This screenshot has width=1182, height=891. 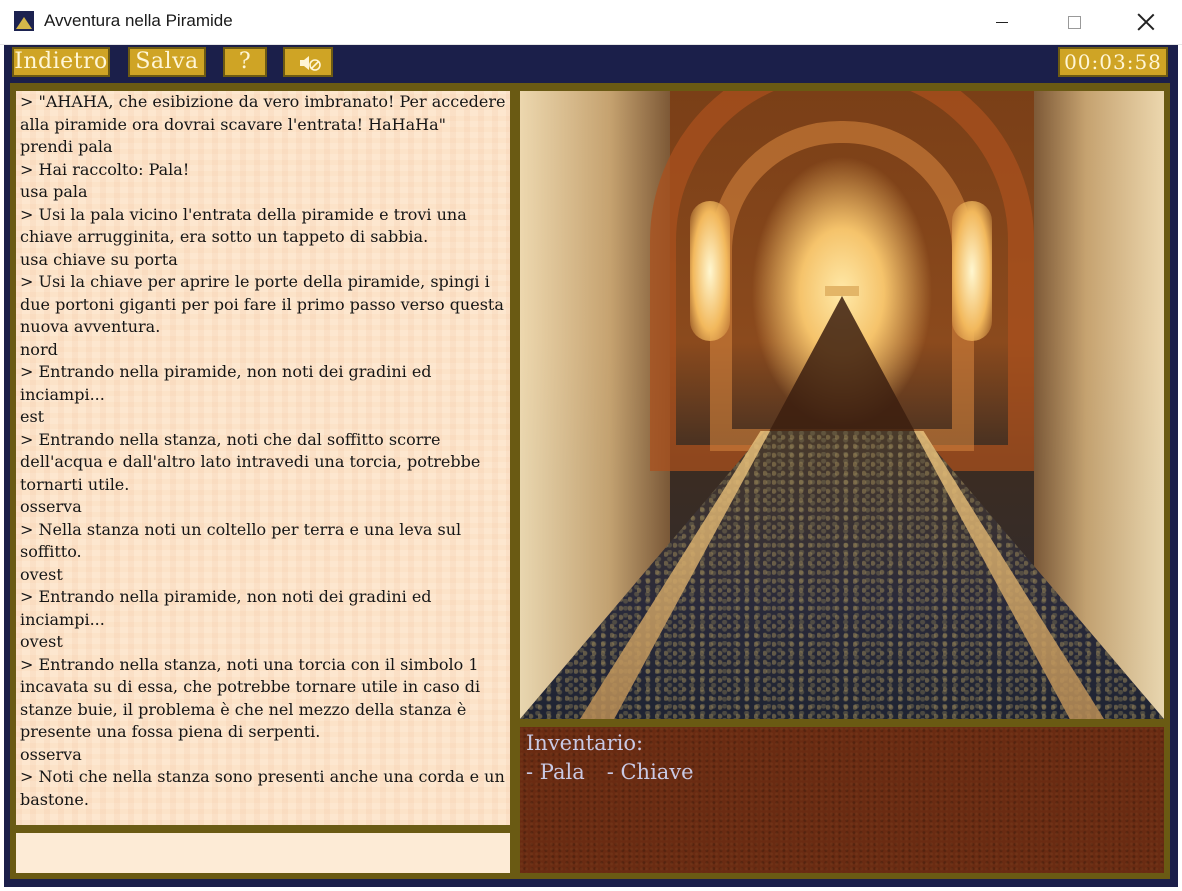 What do you see at coordinates (972, 271) in the screenshot?
I see `scene-torch-glow-right` at bounding box center [972, 271].